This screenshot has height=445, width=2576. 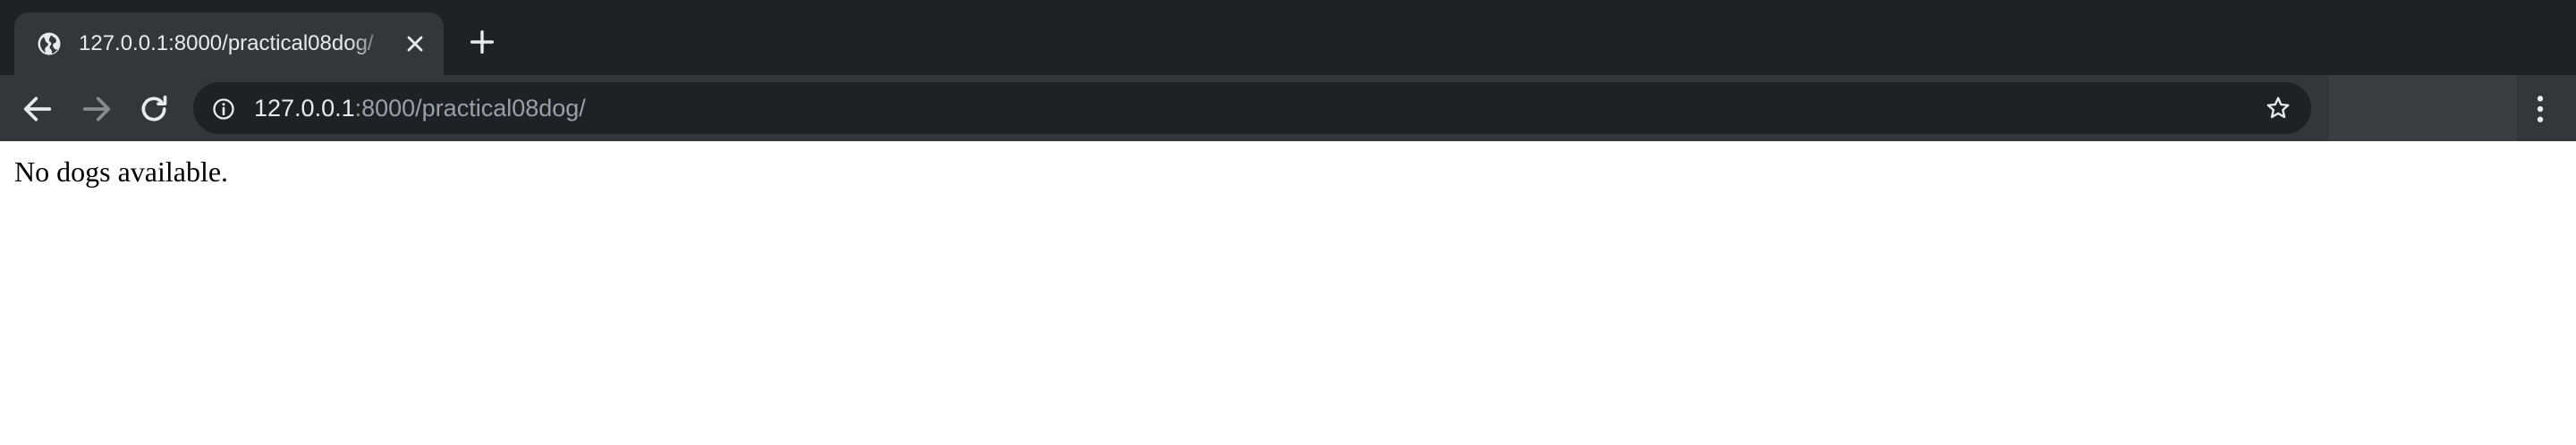 What do you see at coordinates (1252, 108) in the screenshot?
I see `address-bar: 127.0.0.1:8000/practical08dog/` at bounding box center [1252, 108].